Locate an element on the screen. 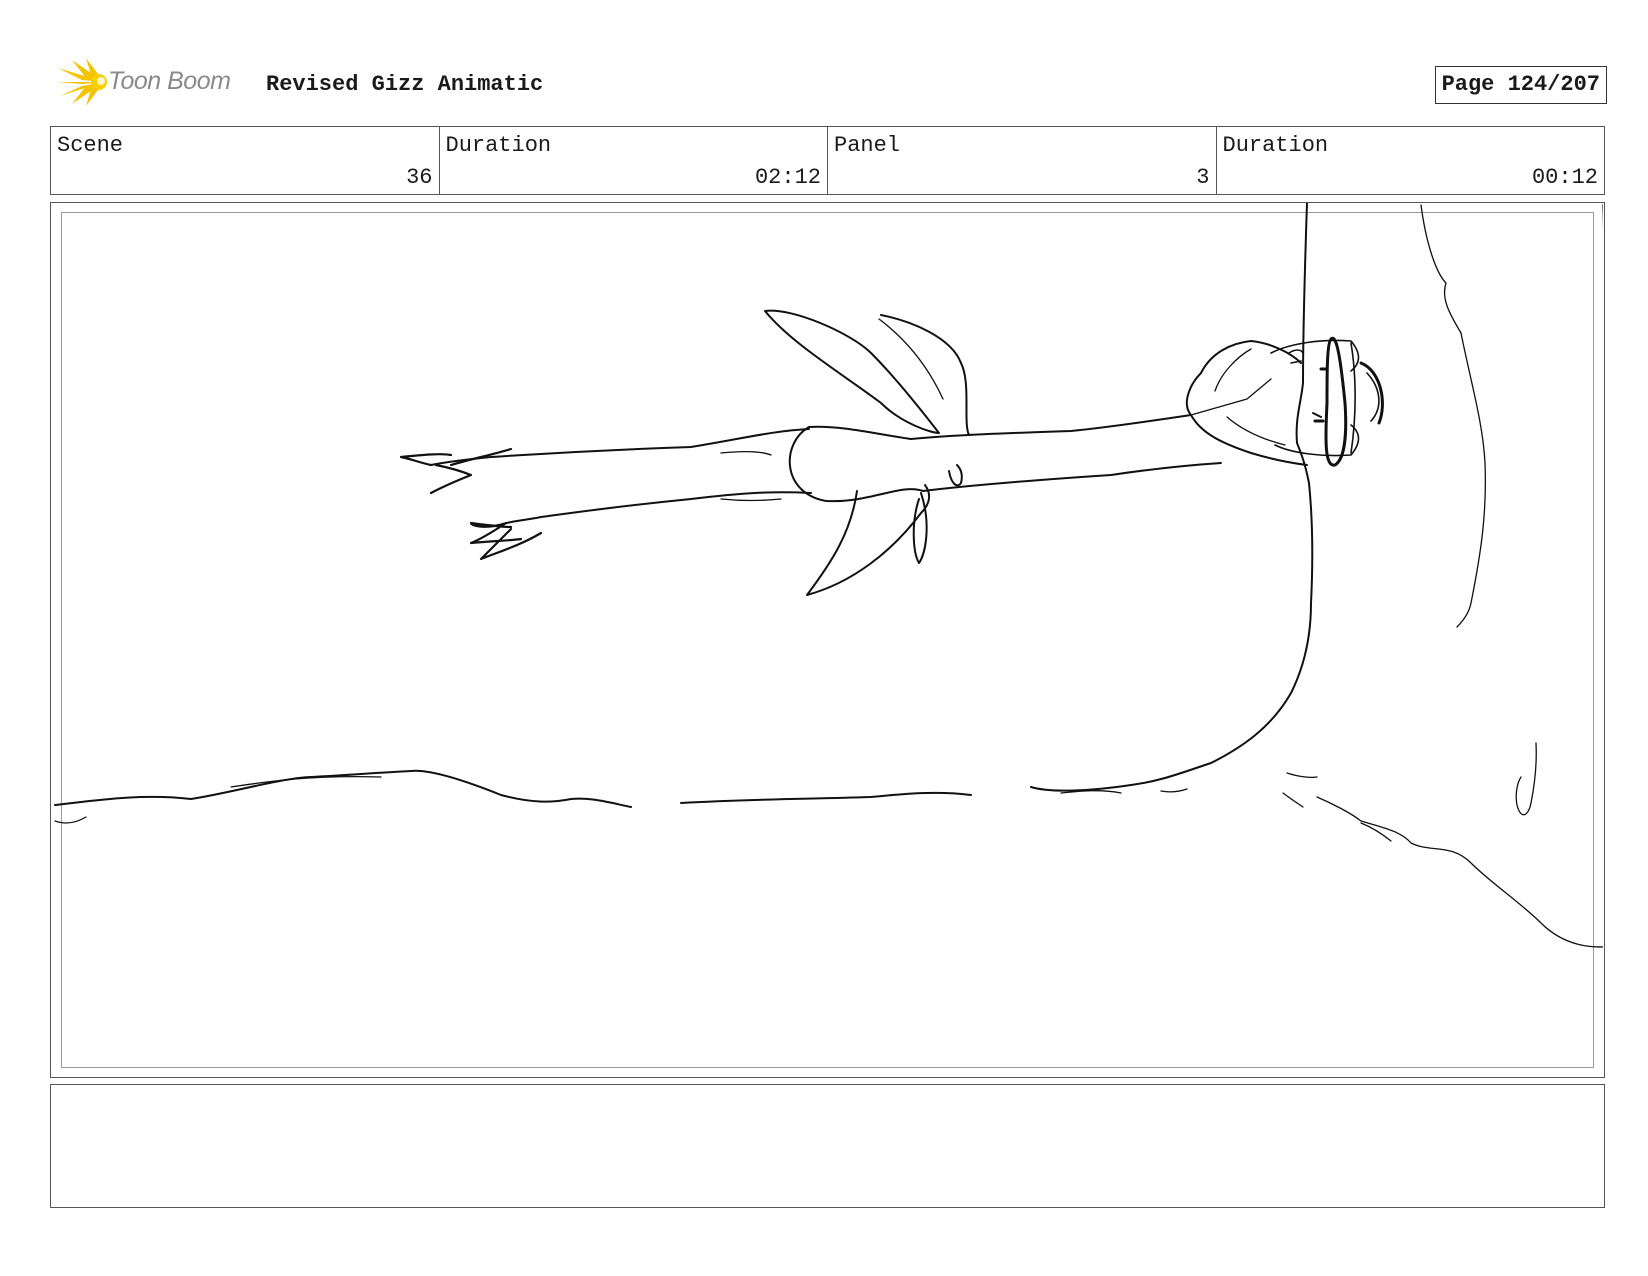 The height and width of the screenshot is (1276, 1648). scene-duration-cell: Duration 02:12 is located at coordinates (634, 160).